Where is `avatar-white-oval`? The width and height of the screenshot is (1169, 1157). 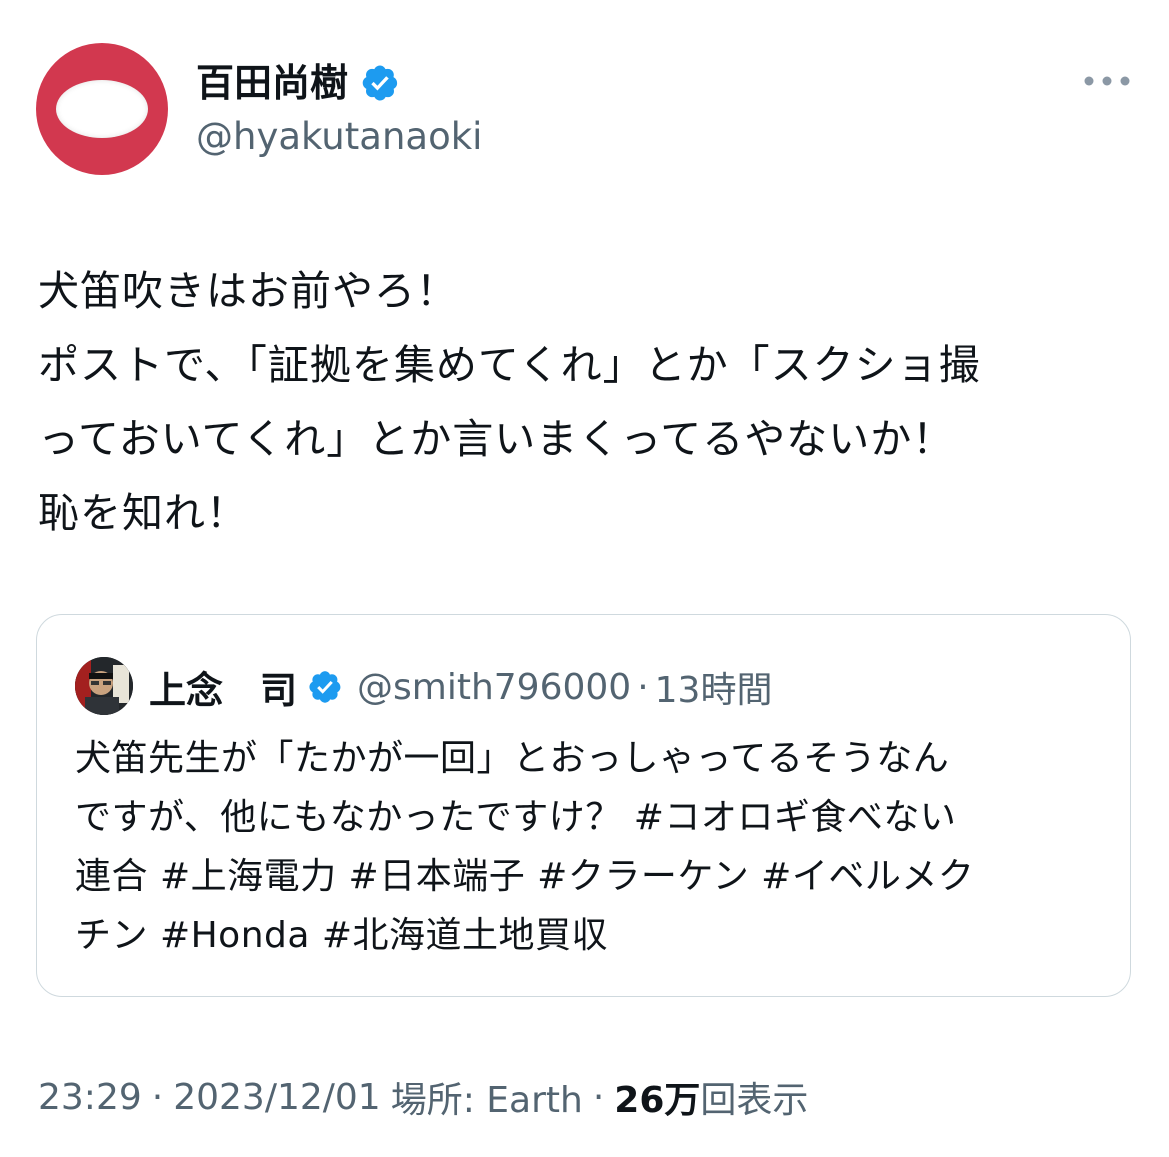
avatar-white-oval is located at coordinates (102, 109).